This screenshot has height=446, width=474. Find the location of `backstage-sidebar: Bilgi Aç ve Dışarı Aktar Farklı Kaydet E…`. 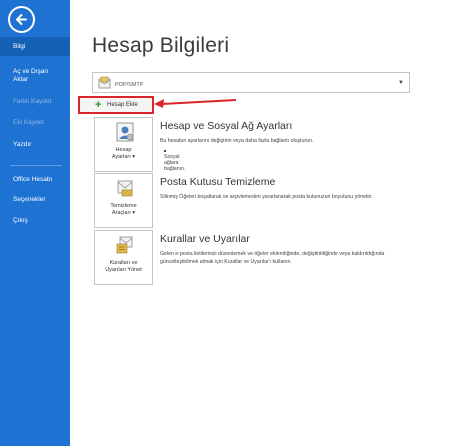

backstage-sidebar: Bilgi Aç ve Dışarı Aktar Farklı Kaydet E… is located at coordinates (35, 223).